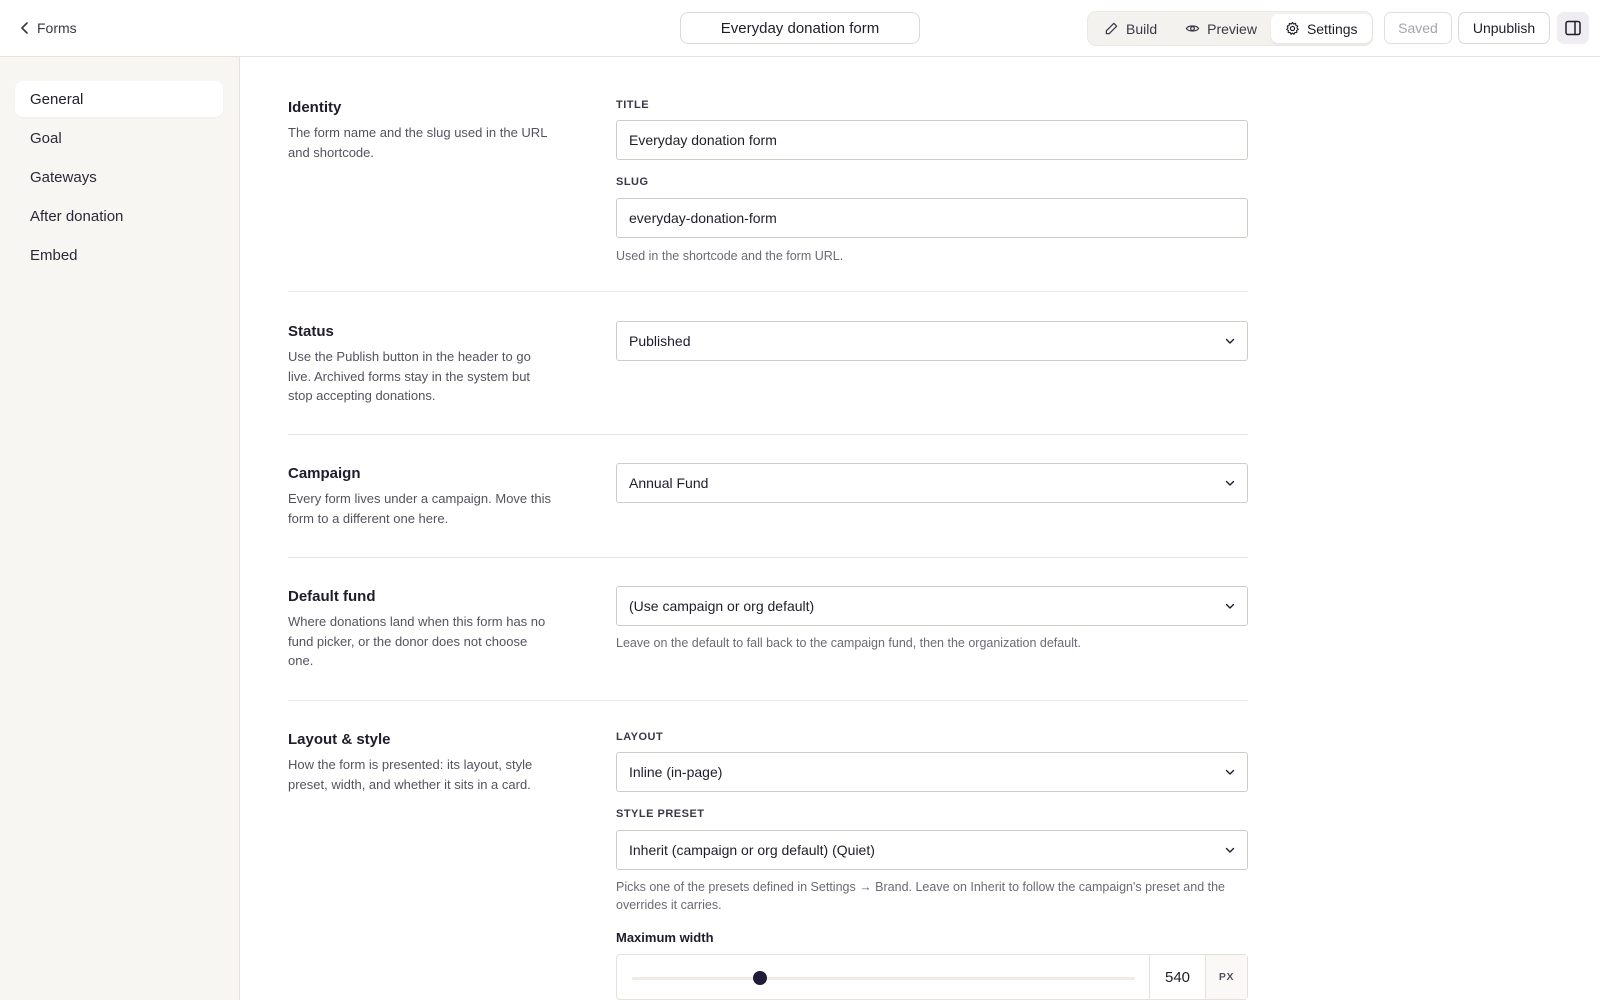 The image size is (1600, 1000). I want to click on status-select: Published, so click(932, 341).